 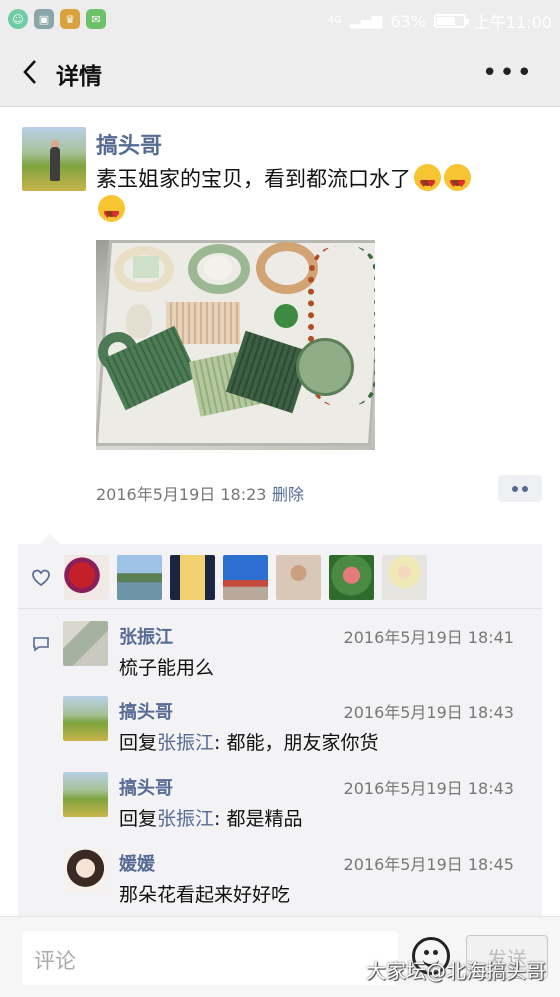 I want to click on comment-text: 回复张振江: 都是精品, so click(x=210, y=817).